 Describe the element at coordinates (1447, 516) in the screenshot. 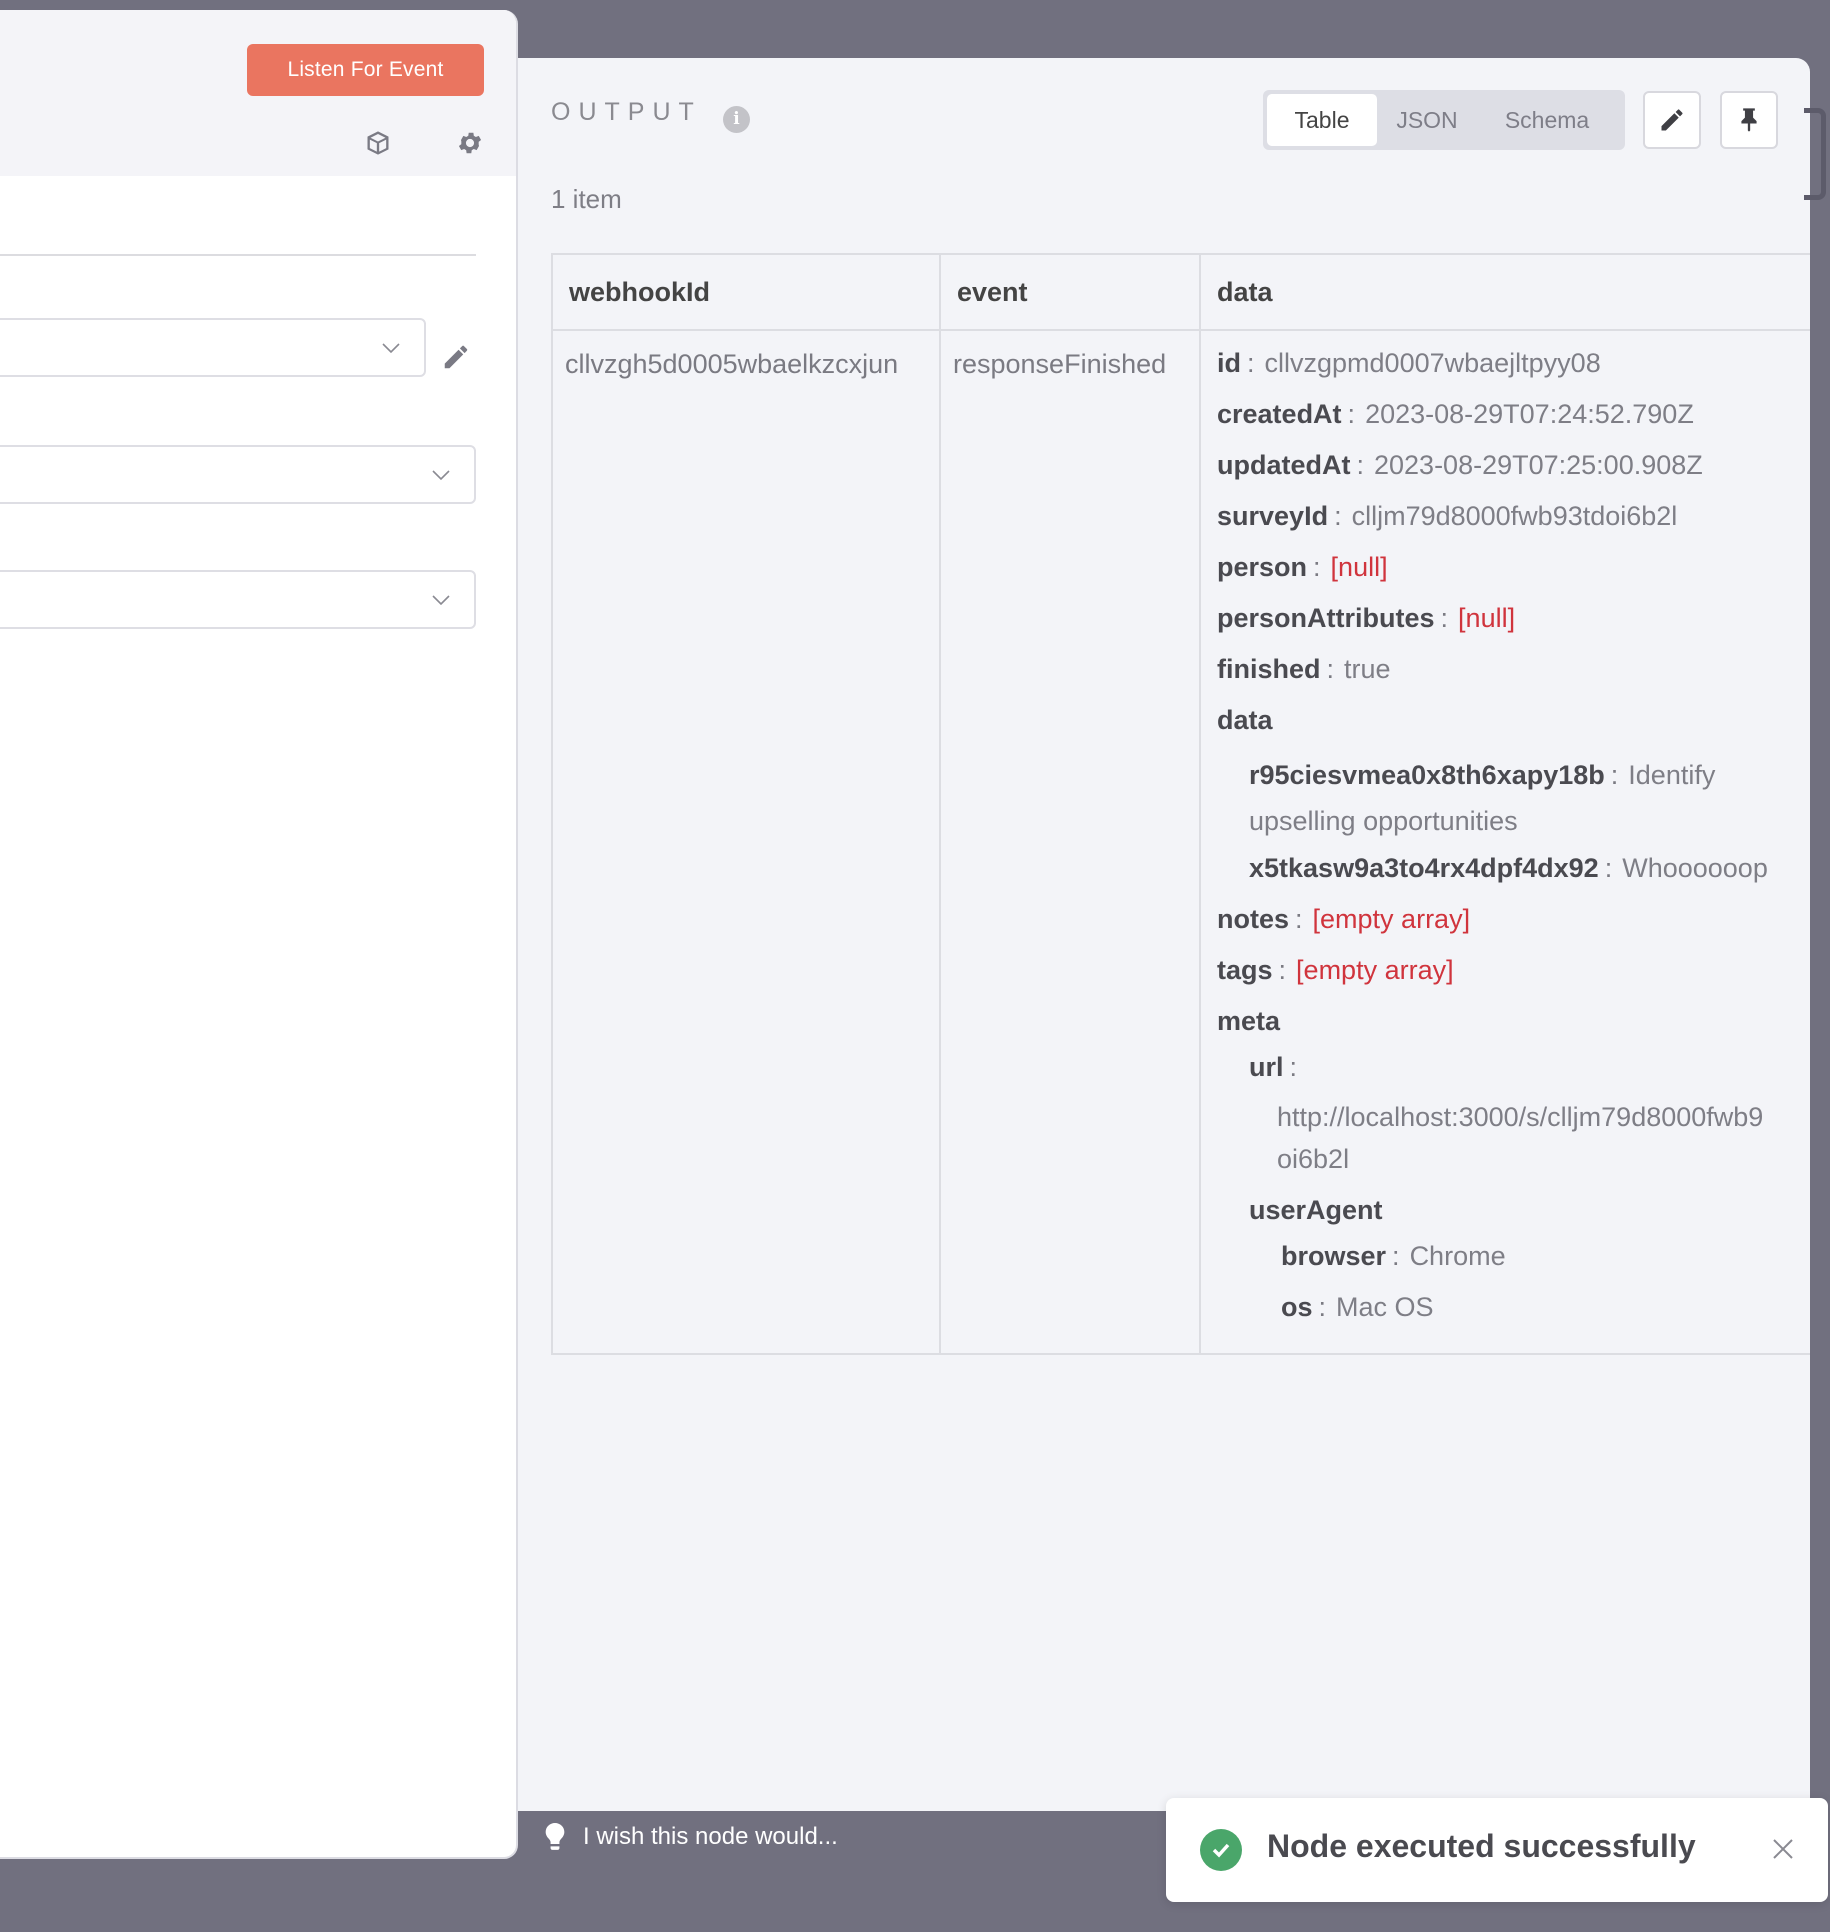

I see `field-surveyid: surveyId: clljm79d8000fwb93tdoi6b2l` at that location.